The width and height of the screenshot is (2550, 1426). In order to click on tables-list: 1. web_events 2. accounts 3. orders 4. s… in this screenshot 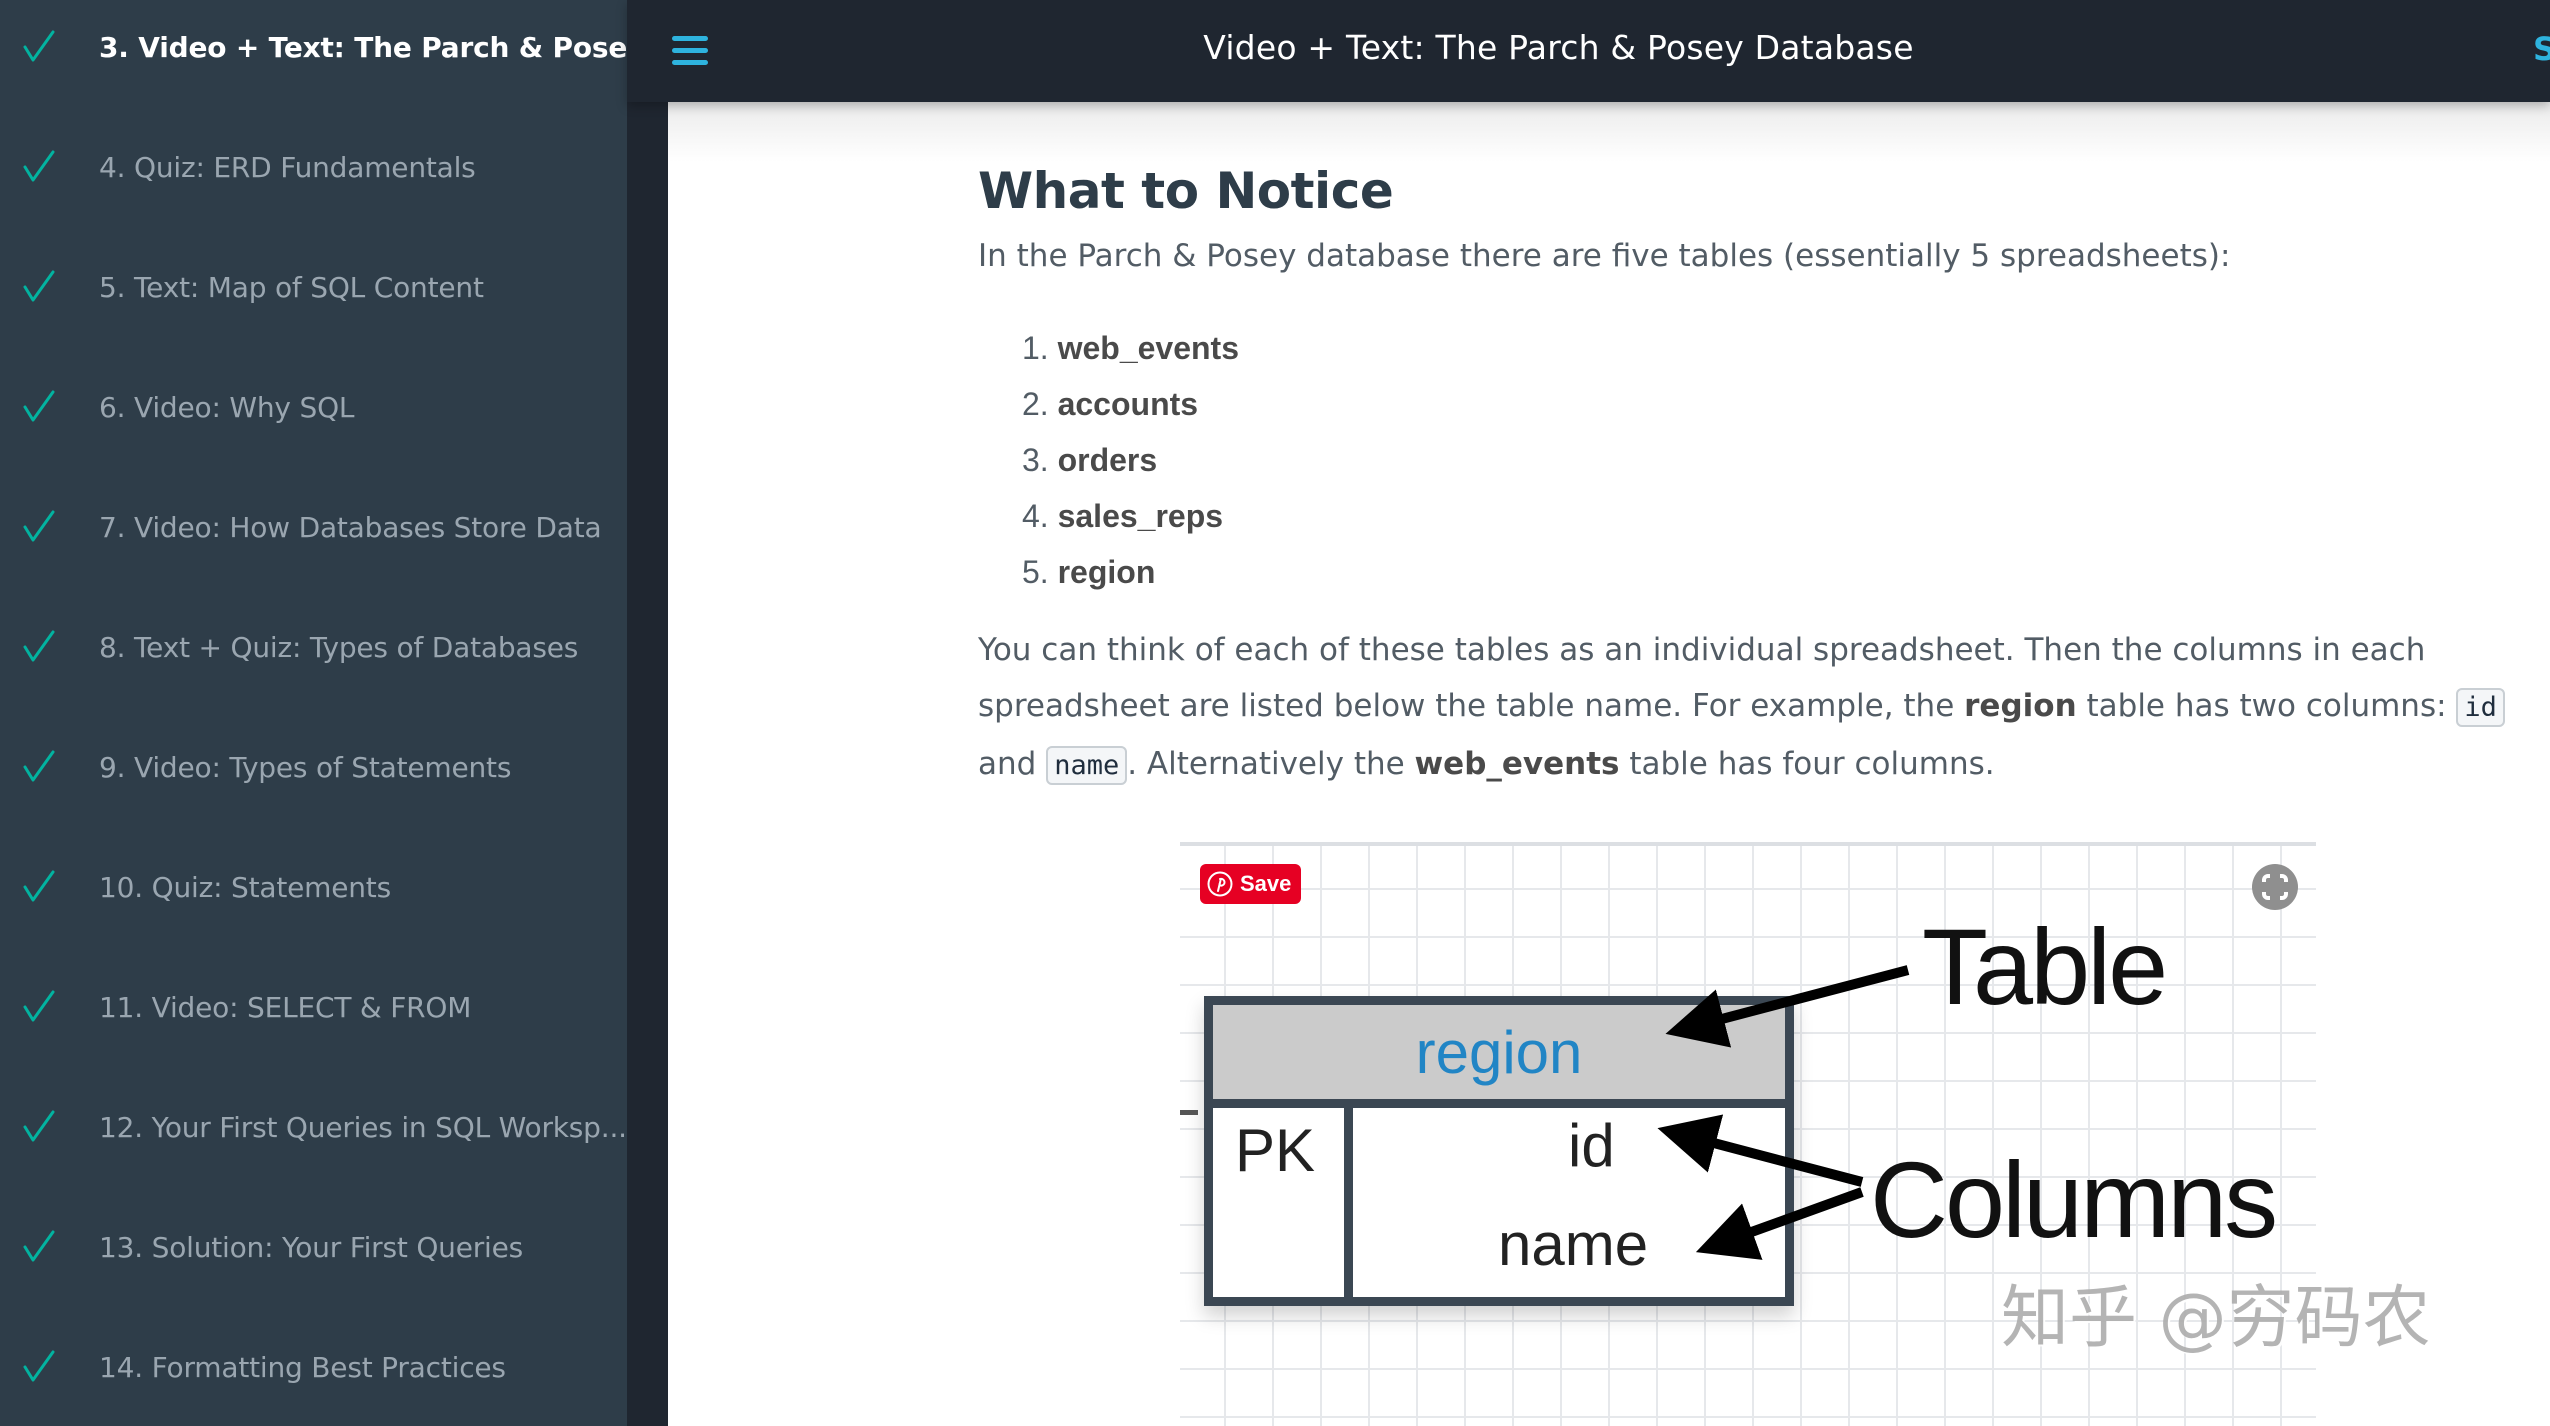, I will do `click(1130, 460)`.